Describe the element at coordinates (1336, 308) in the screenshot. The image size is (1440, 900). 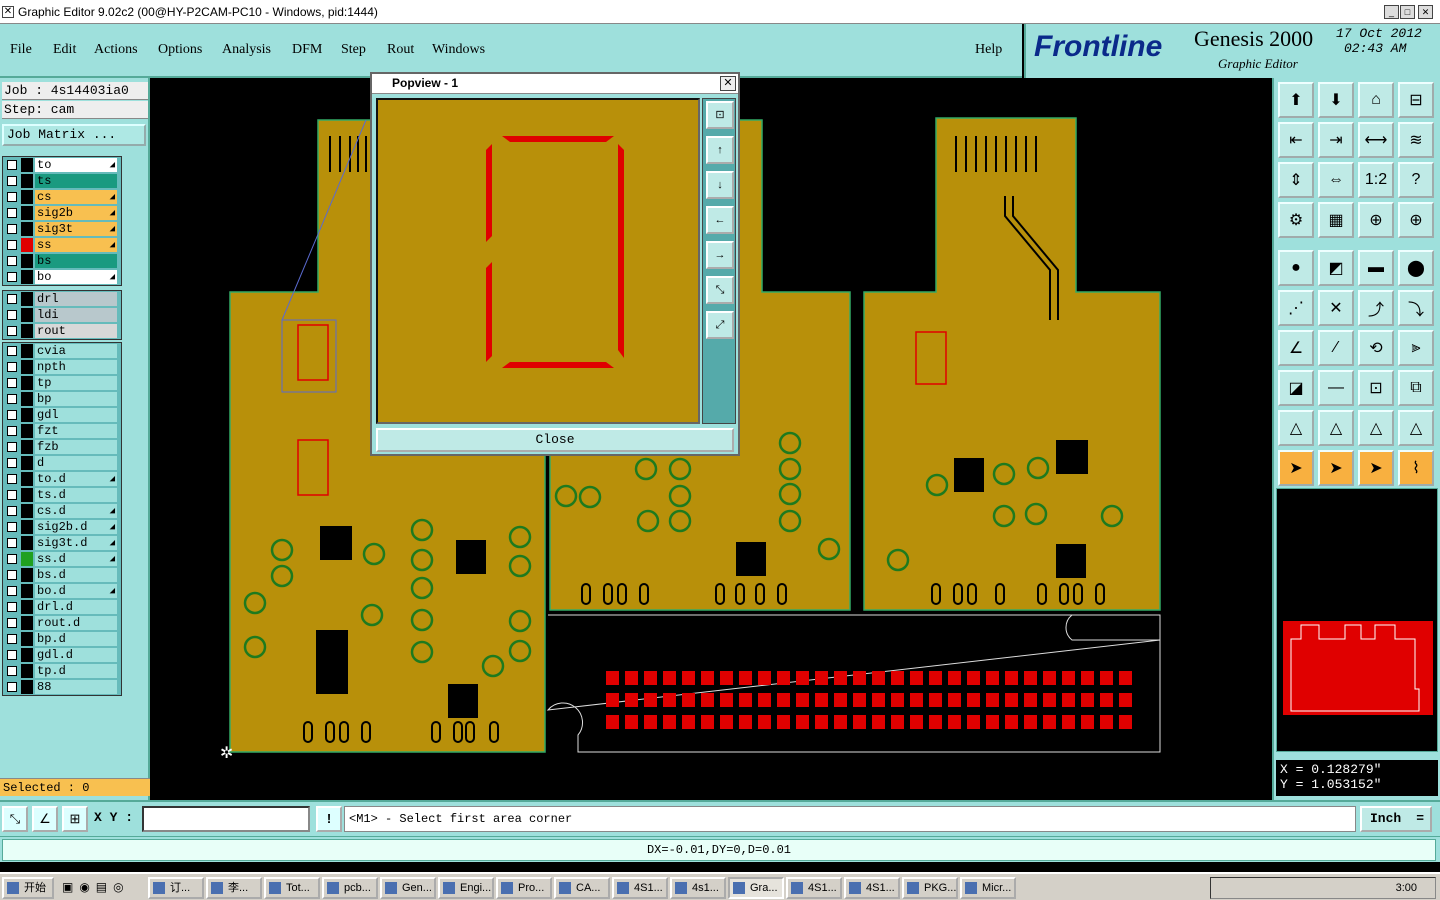
I see `cross-icon: ✕` at that location.